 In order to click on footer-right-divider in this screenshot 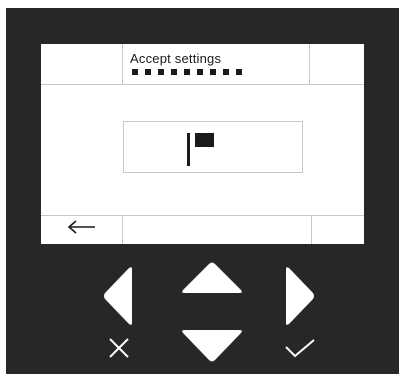, I will do `click(311, 229)`.